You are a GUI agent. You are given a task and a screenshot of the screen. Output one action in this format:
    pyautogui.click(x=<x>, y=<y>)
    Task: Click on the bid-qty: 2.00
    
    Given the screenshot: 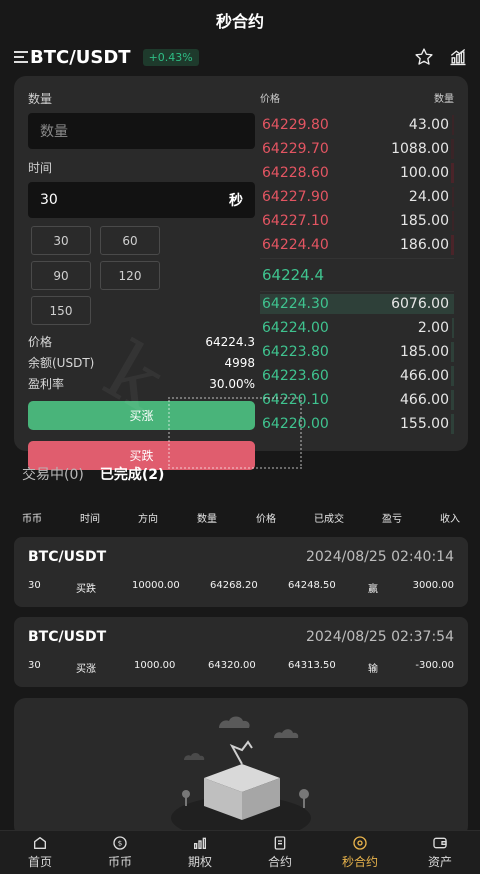 What is the action you would take?
    pyautogui.click(x=433, y=328)
    